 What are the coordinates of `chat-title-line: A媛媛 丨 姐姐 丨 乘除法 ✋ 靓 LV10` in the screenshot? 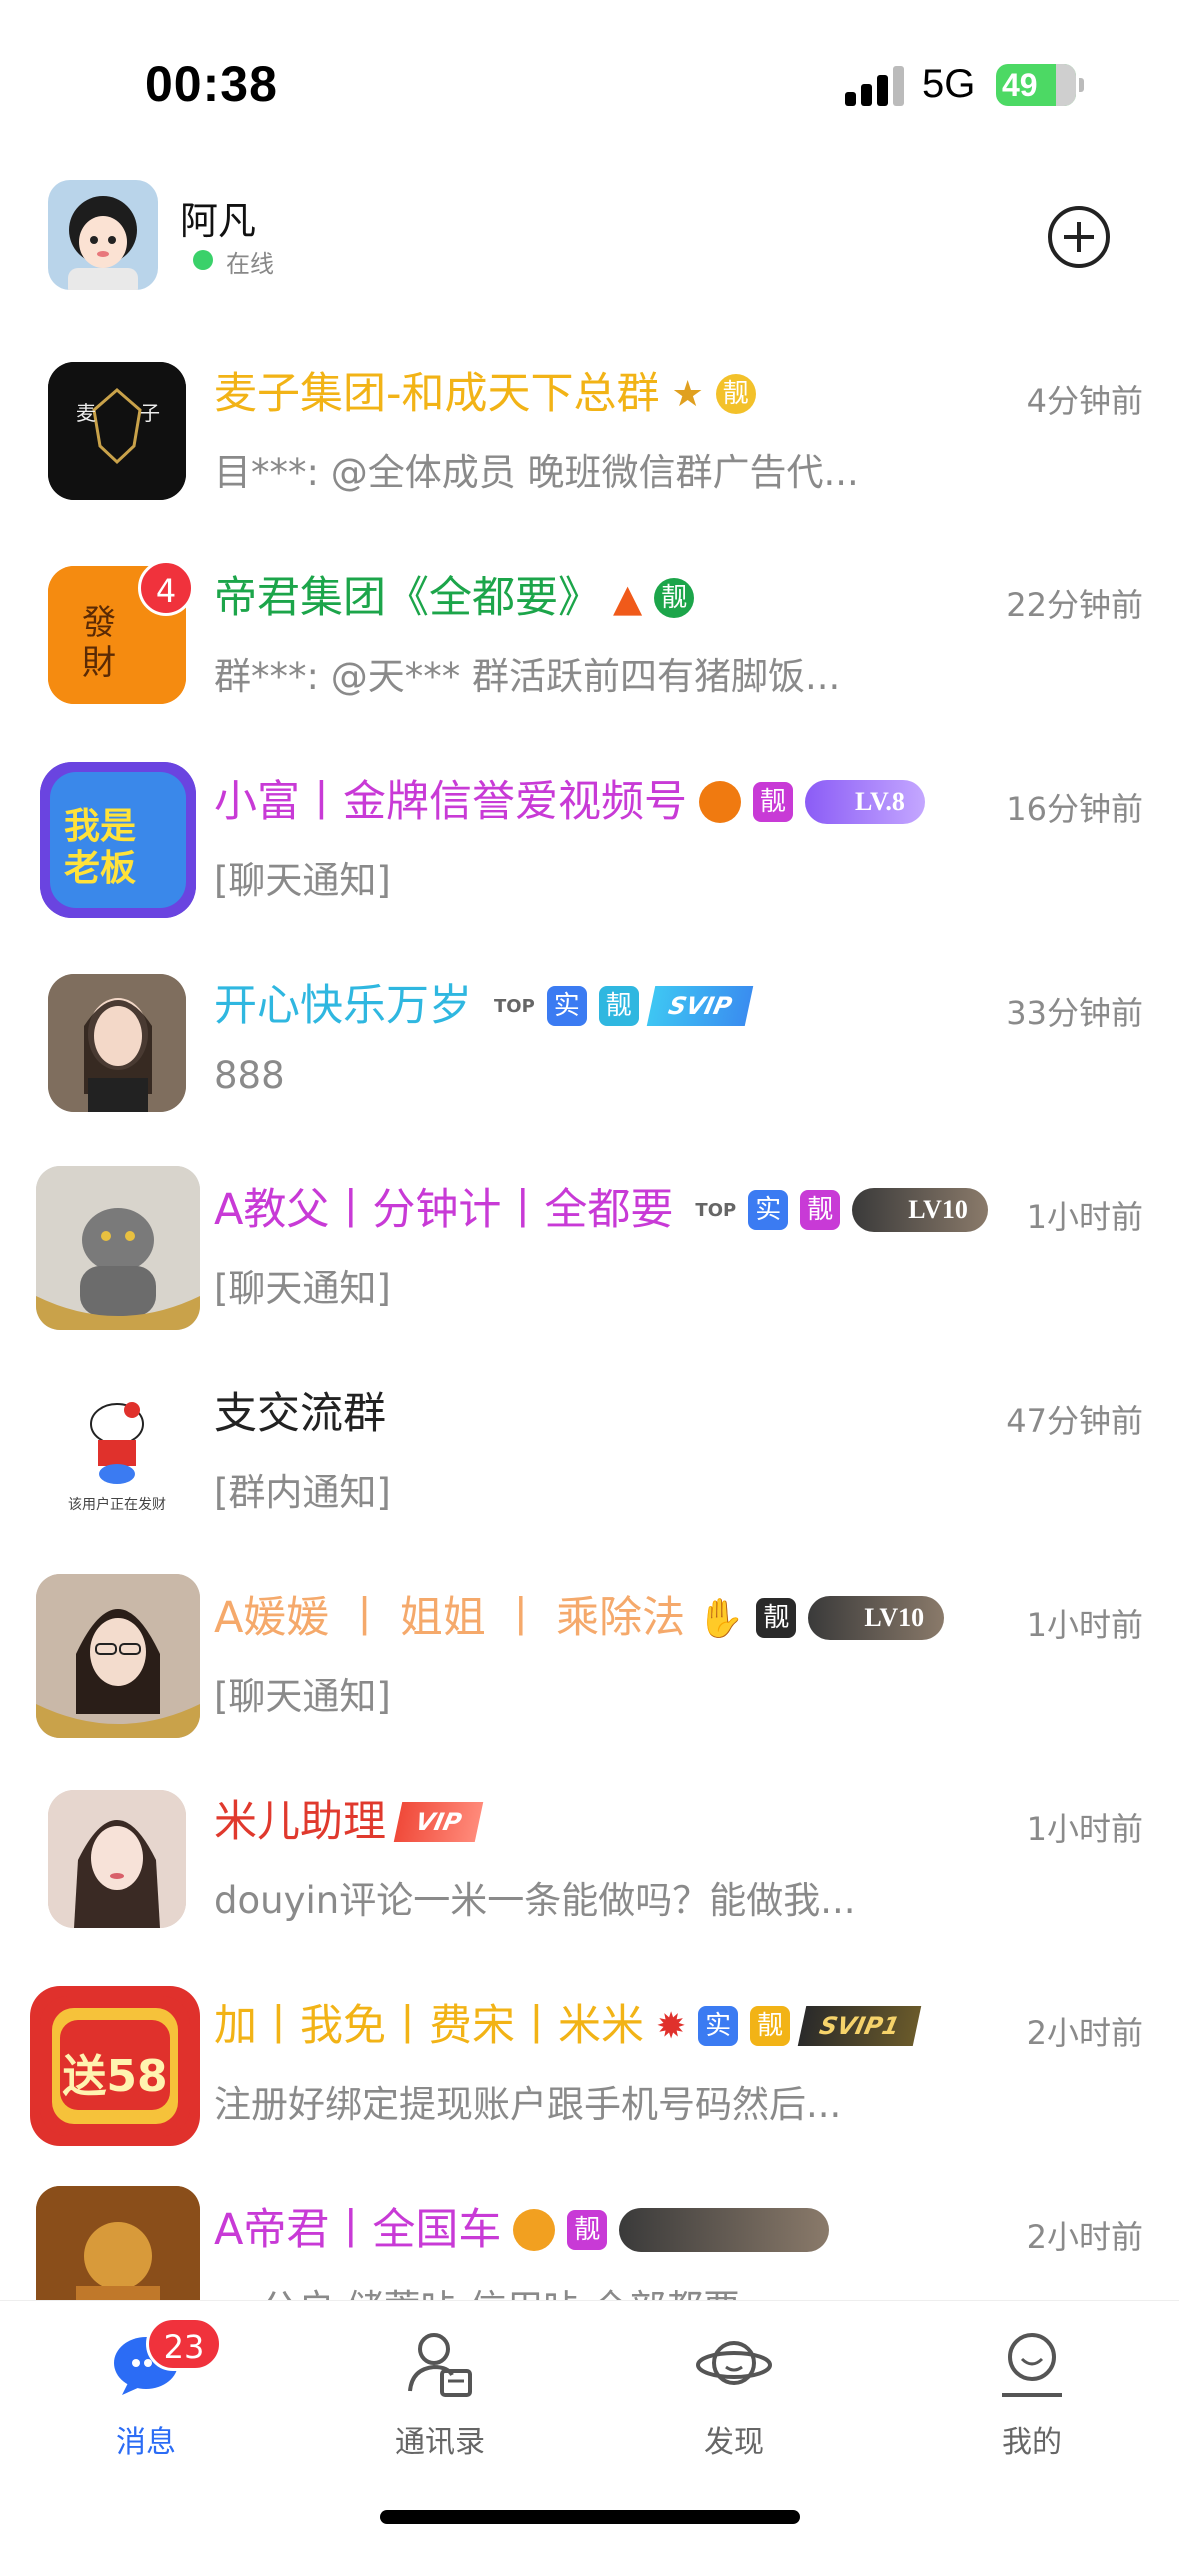 It's located at (579, 1618).